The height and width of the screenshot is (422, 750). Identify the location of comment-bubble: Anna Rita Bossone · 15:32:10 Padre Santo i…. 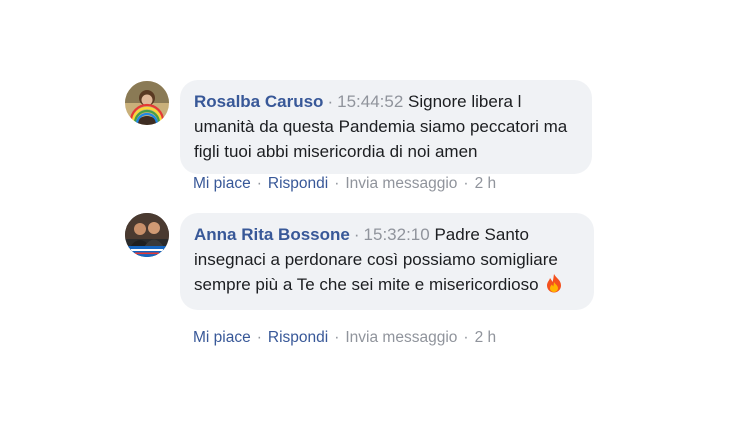
(387, 261).